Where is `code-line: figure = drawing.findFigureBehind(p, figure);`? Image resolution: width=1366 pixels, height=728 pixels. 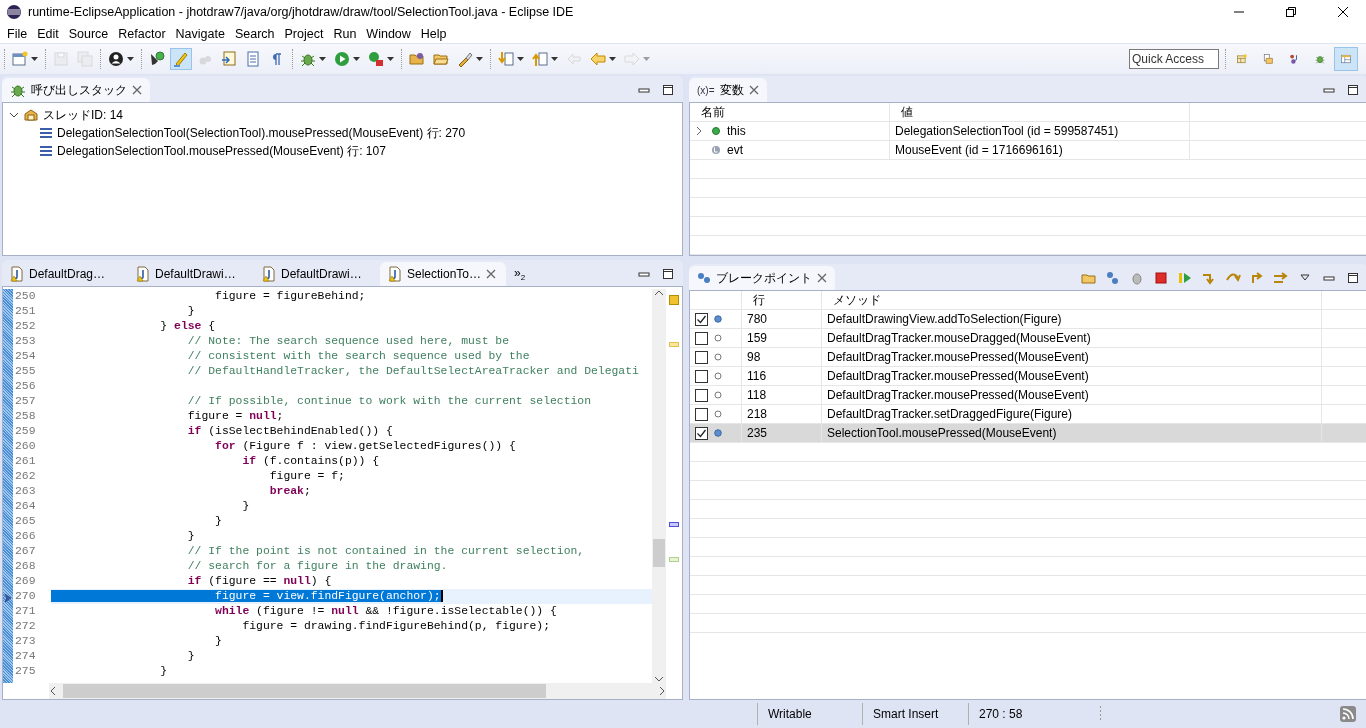
code-line: figure = drawing.findFigureBehind(p, figure); is located at coordinates (396, 626).